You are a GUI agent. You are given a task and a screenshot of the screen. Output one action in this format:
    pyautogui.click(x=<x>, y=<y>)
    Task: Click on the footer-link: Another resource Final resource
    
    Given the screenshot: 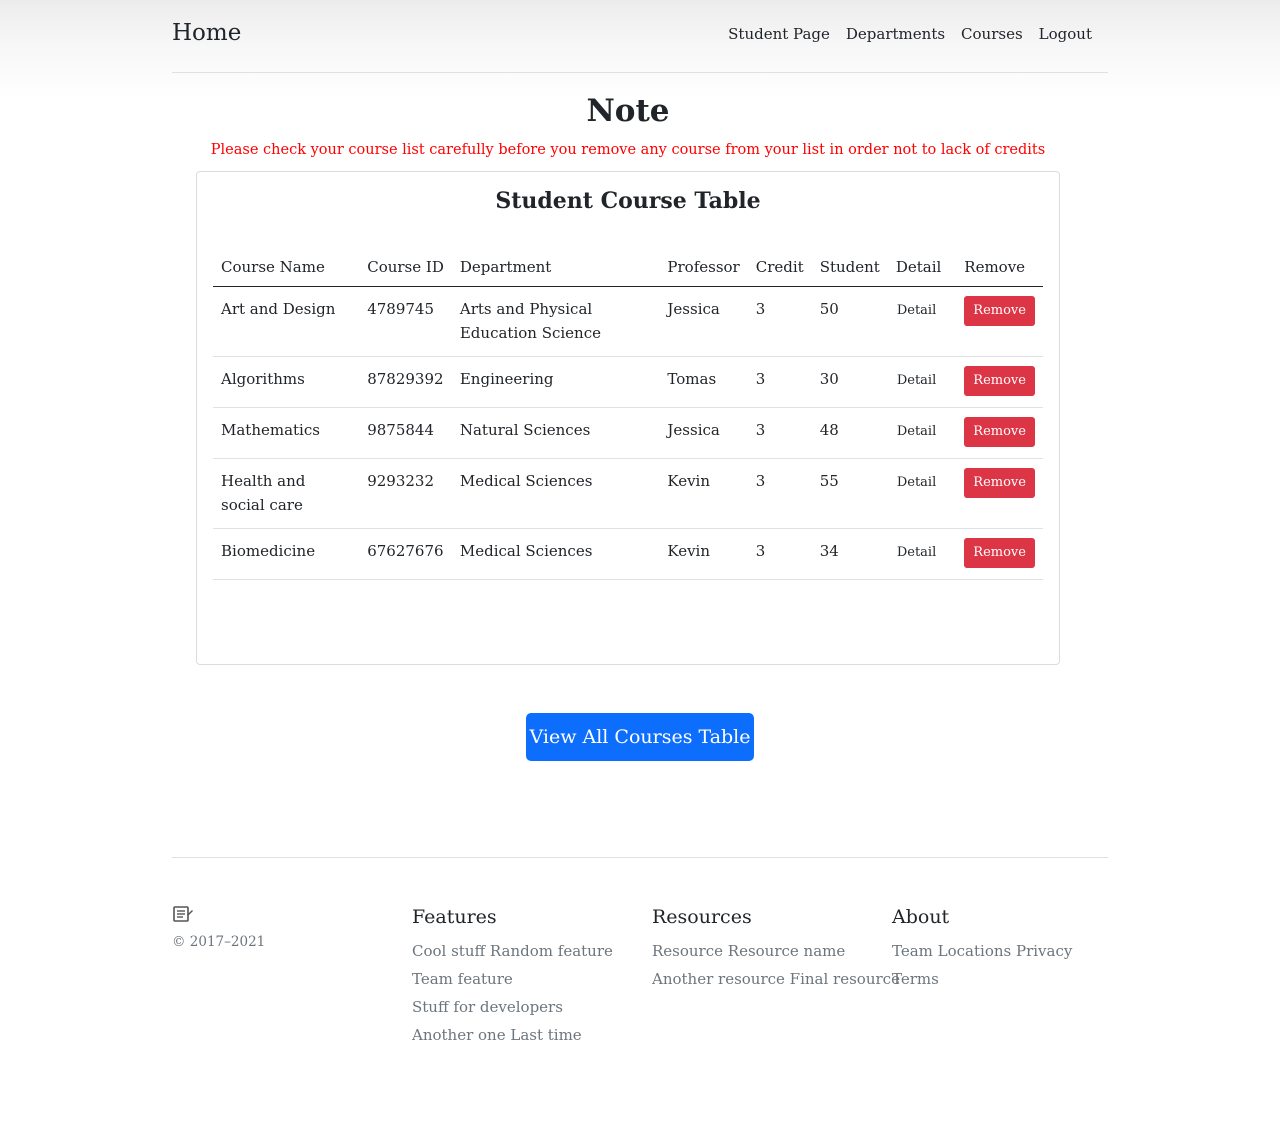 What is the action you would take?
    pyautogui.click(x=776, y=979)
    